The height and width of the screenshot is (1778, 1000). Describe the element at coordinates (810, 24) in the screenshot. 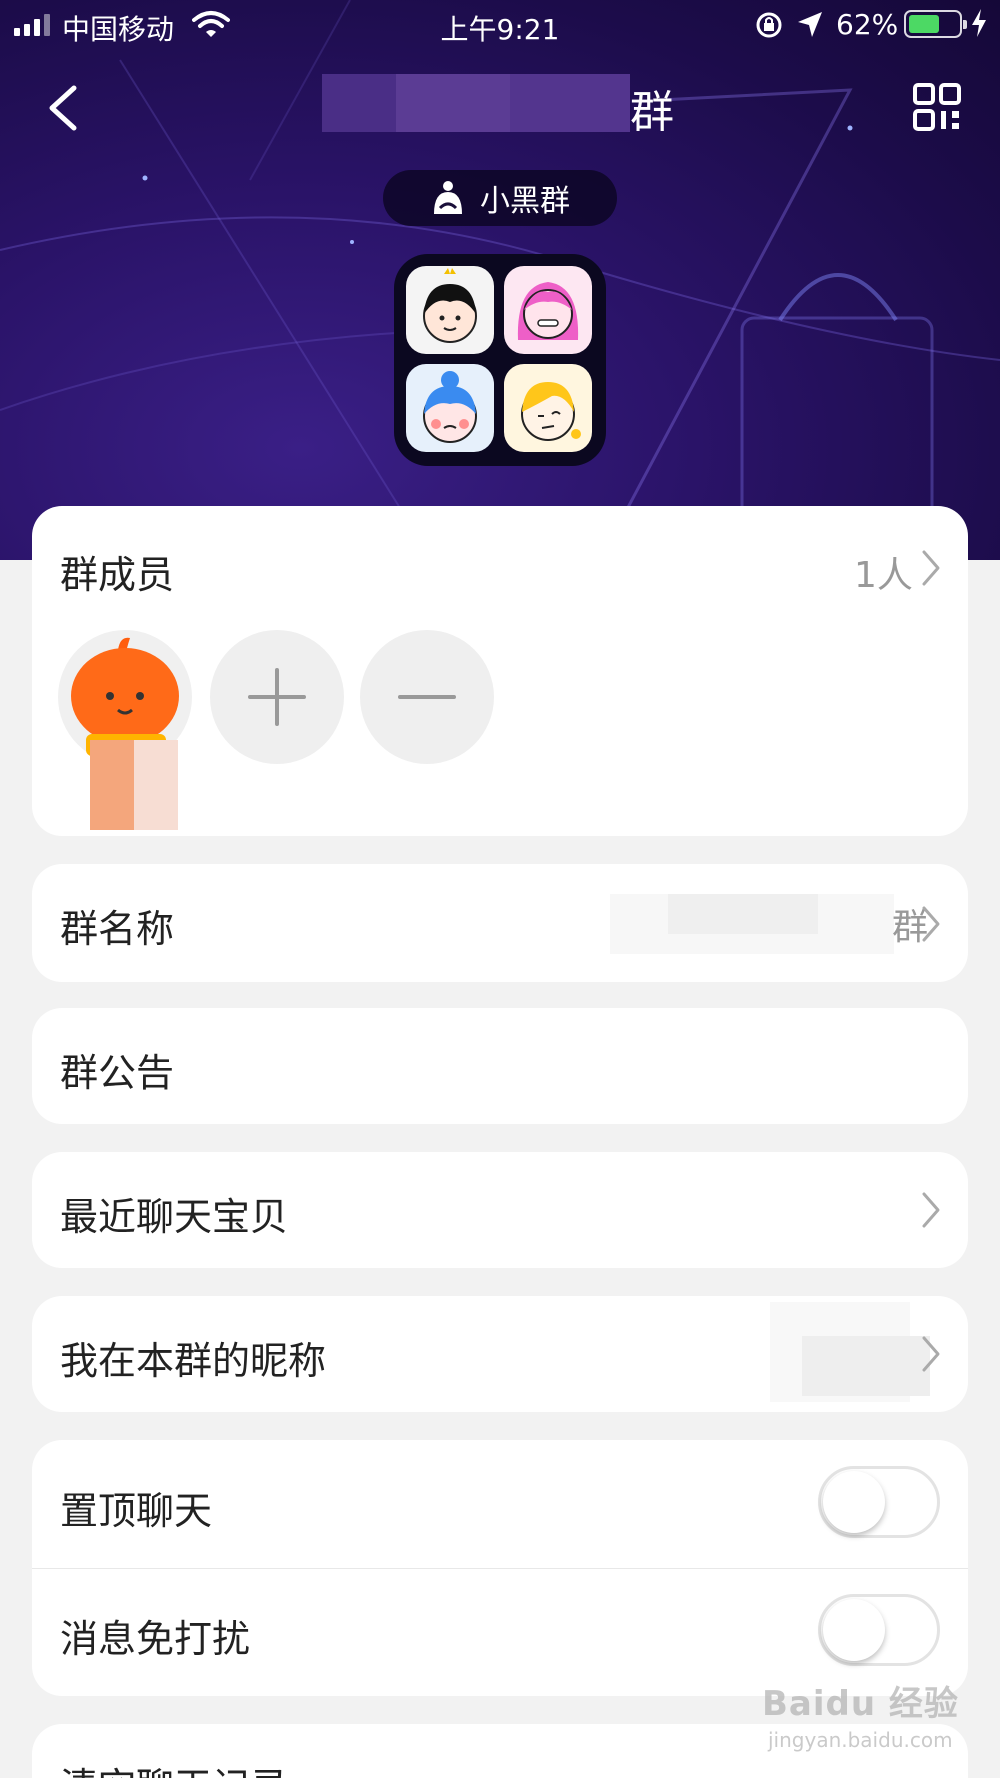

I see `location-icon` at that location.